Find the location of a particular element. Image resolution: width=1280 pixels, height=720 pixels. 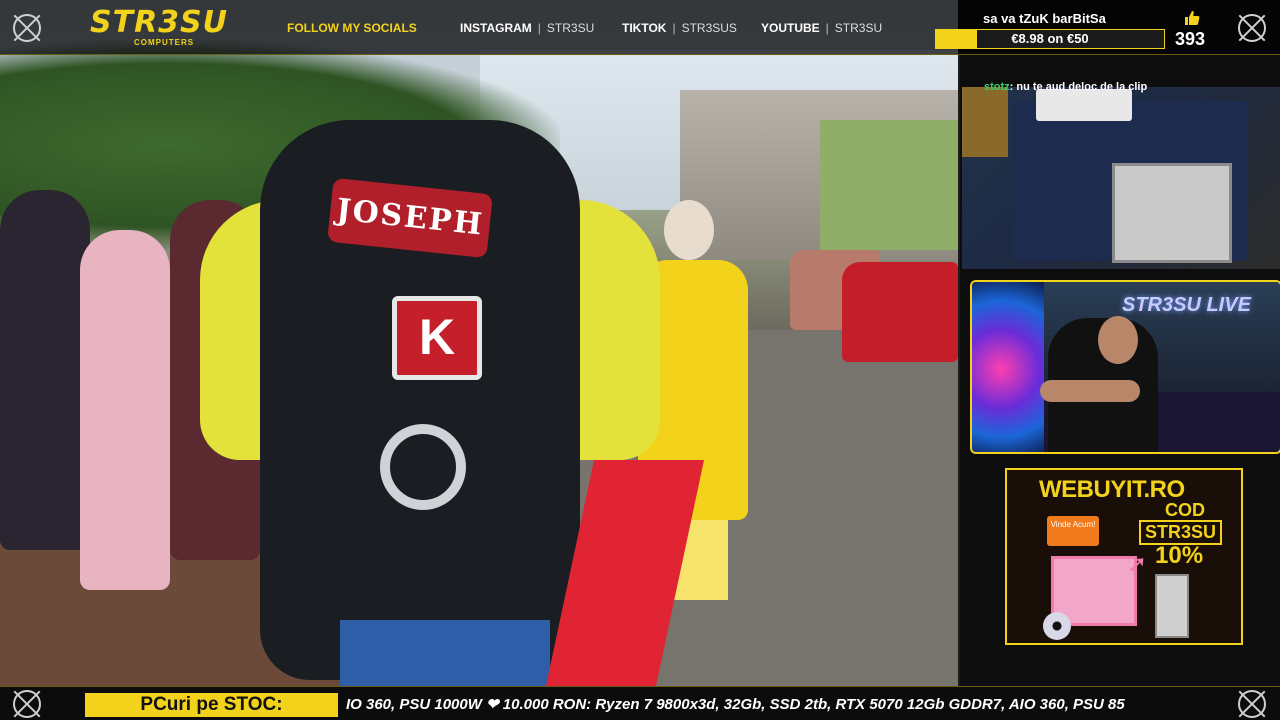

logo-subtext: COMPUTERS is located at coordinates (164, 42).